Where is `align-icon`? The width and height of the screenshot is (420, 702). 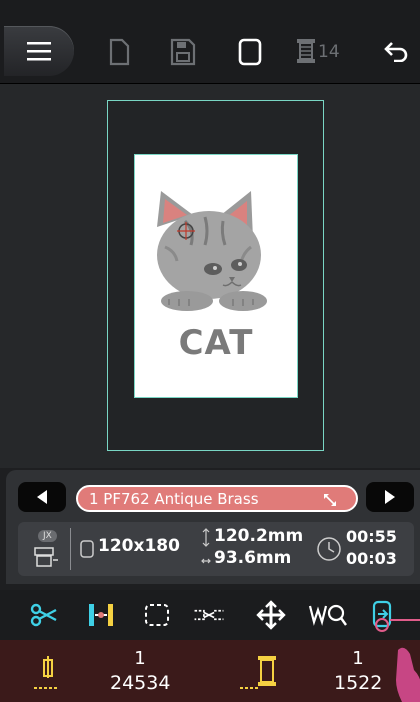
align-icon is located at coordinates (101, 615).